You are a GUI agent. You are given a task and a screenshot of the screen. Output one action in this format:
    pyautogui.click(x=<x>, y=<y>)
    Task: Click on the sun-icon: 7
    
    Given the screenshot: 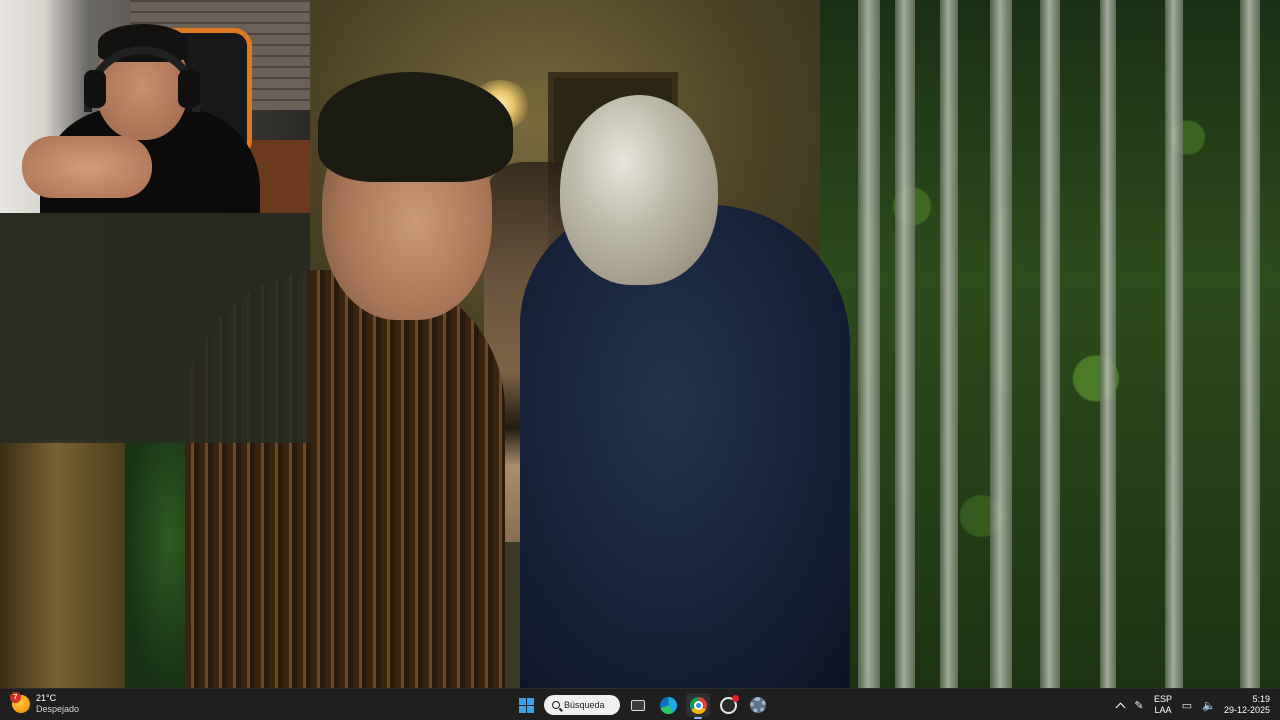 What is the action you would take?
    pyautogui.click(x=20, y=702)
    